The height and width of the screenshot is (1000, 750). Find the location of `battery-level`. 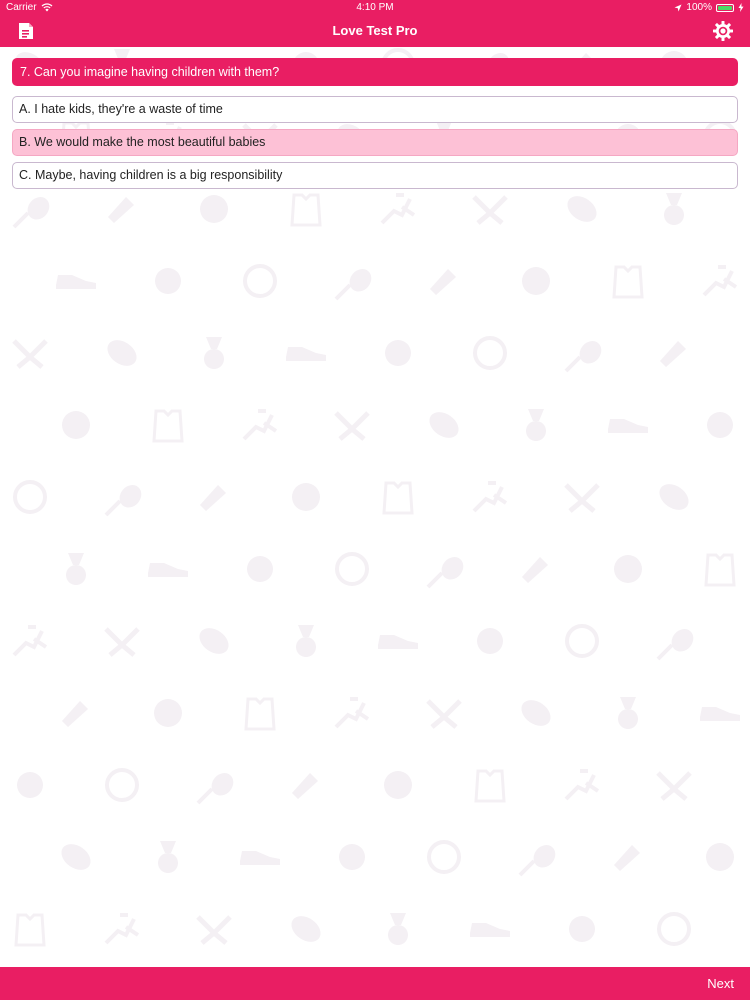

battery-level is located at coordinates (725, 7).